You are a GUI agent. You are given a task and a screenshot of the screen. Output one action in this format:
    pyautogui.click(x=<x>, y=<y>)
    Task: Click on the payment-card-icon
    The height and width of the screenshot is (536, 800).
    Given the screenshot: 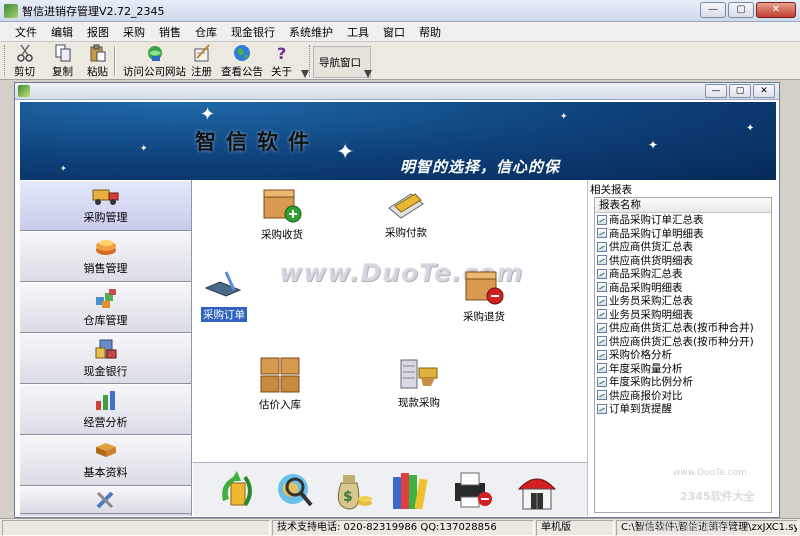 What is the action you would take?
    pyautogui.click(x=406, y=206)
    